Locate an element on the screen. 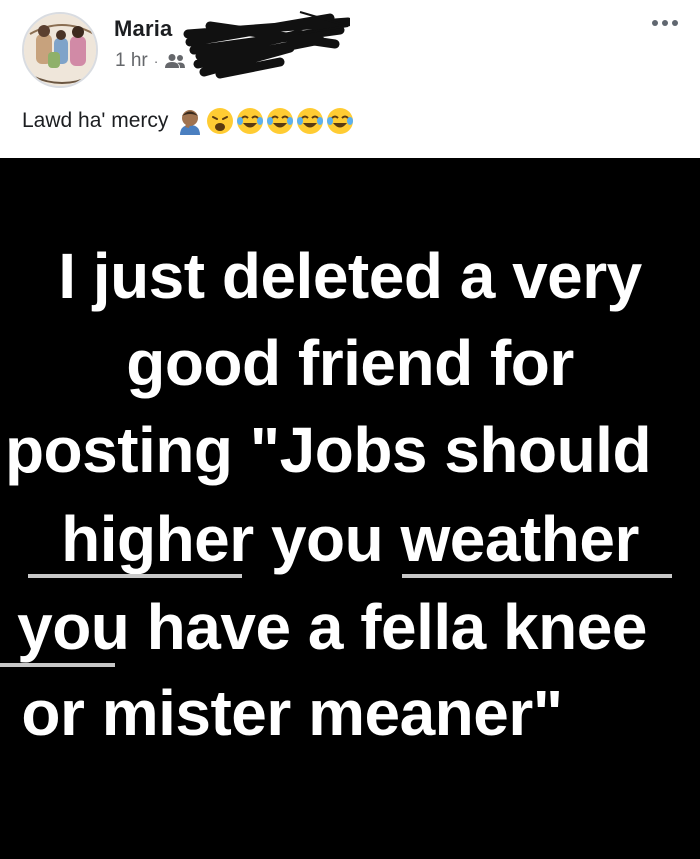  meme-text-line: higher you weather is located at coordinates (350, 539).